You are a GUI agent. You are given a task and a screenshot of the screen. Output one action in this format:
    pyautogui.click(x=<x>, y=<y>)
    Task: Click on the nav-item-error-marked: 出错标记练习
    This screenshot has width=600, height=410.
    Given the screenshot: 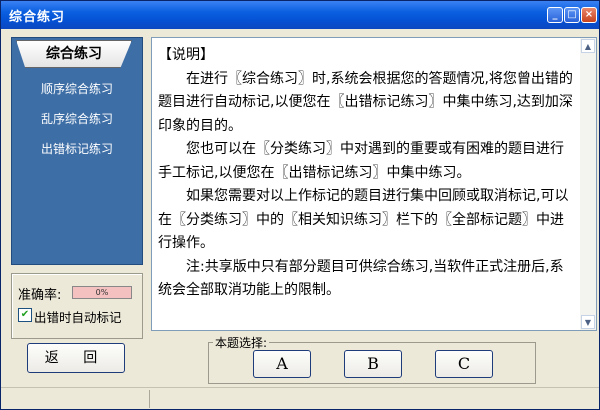 What is the action you would take?
    pyautogui.click(x=77, y=148)
    